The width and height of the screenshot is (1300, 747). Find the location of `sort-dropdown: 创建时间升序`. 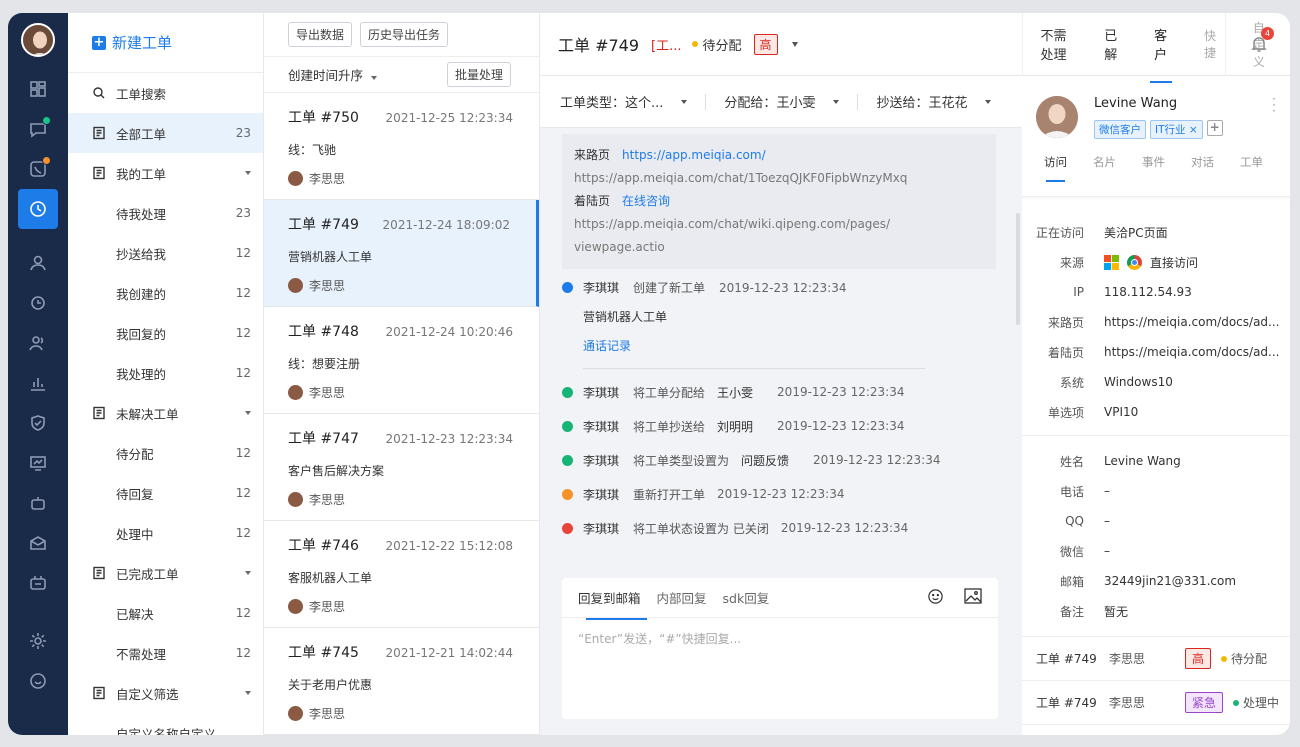

sort-dropdown: 创建时间升序 is located at coordinates (333, 74).